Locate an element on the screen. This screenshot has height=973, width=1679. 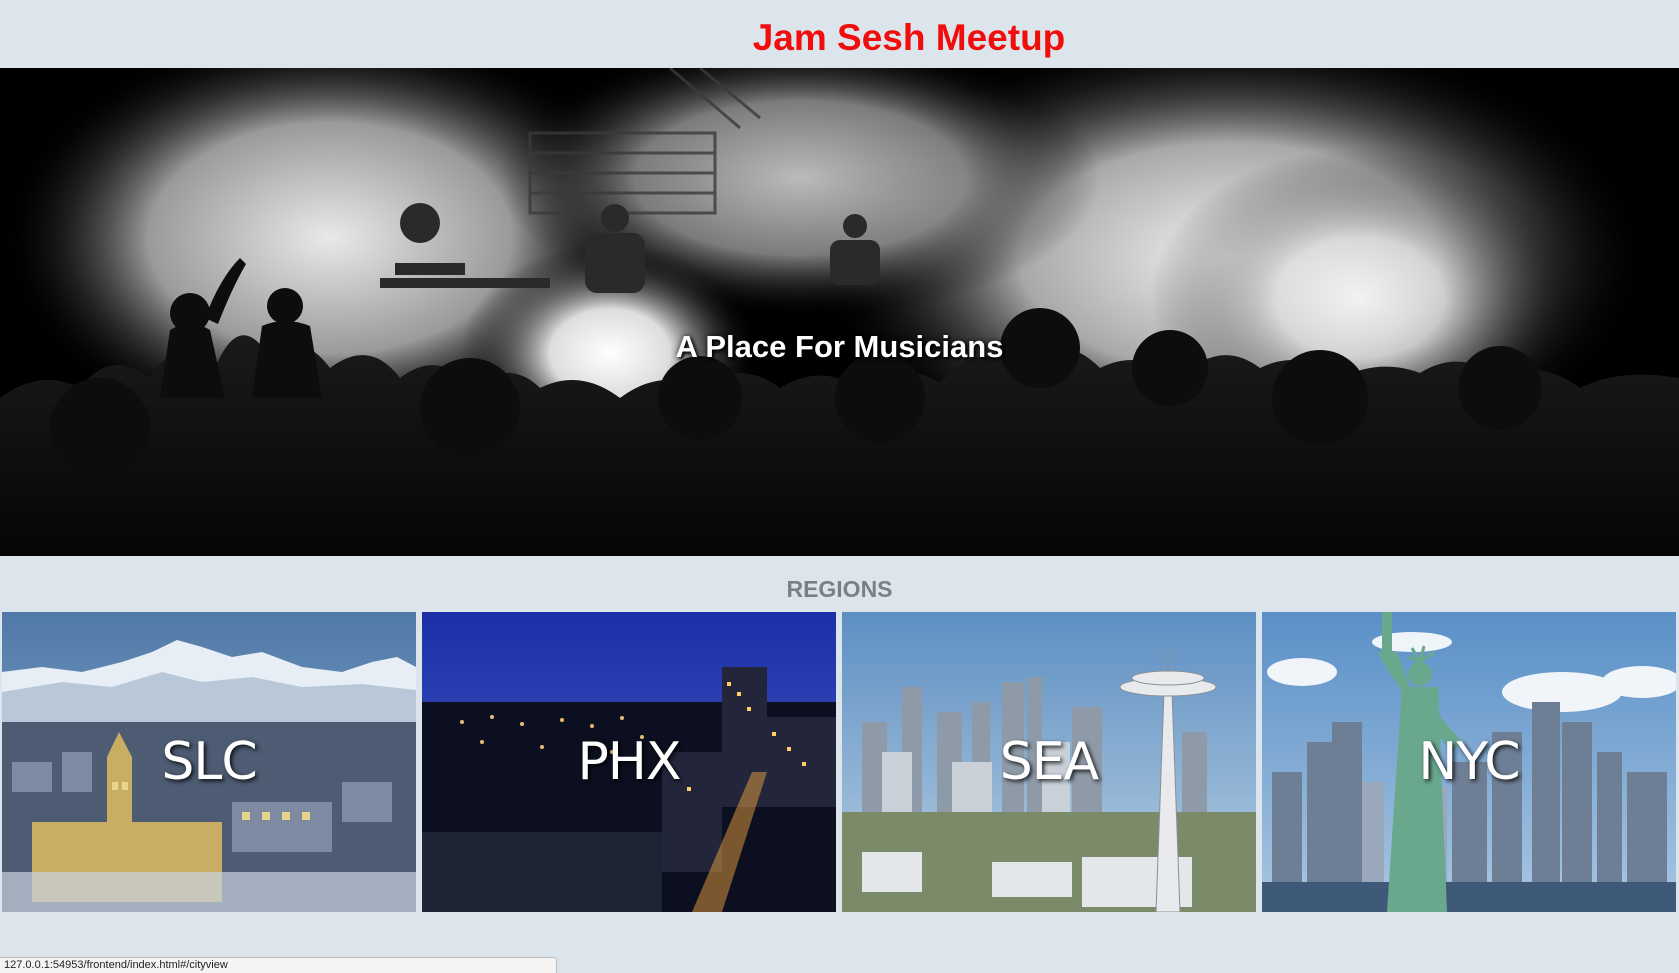
region-card-slc: SLC is located at coordinates (209, 762).